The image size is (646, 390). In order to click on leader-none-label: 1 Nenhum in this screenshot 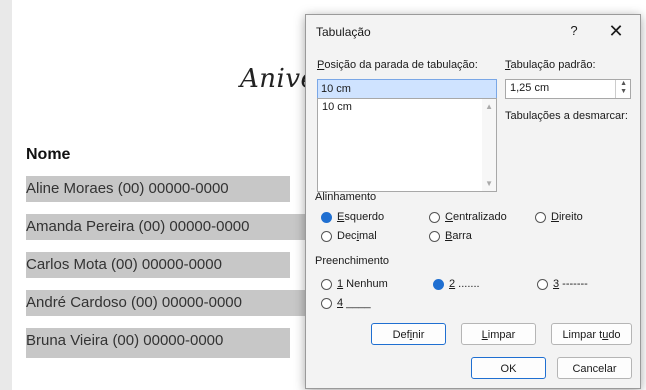, I will do `click(362, 284)`.